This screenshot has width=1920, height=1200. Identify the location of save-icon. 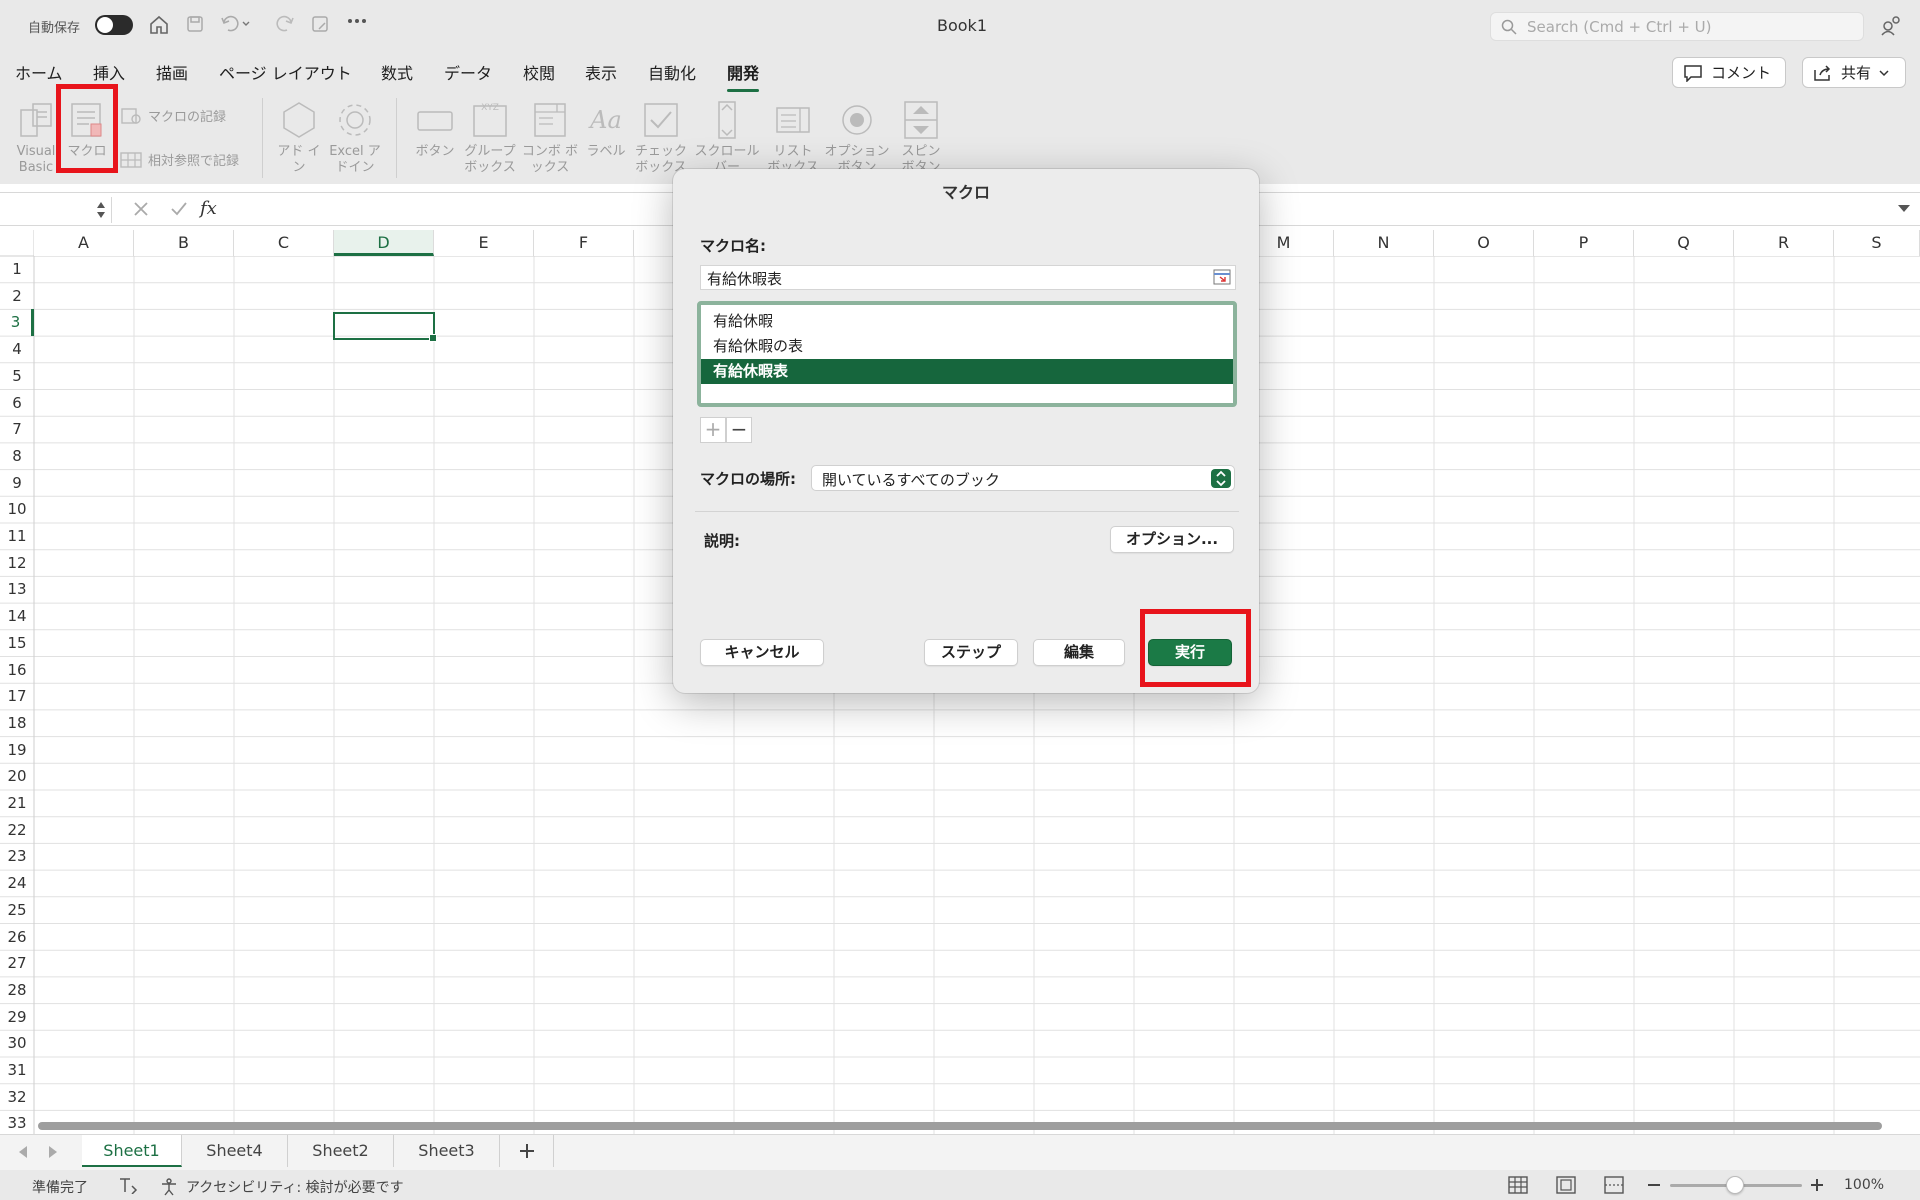
(195, 24).